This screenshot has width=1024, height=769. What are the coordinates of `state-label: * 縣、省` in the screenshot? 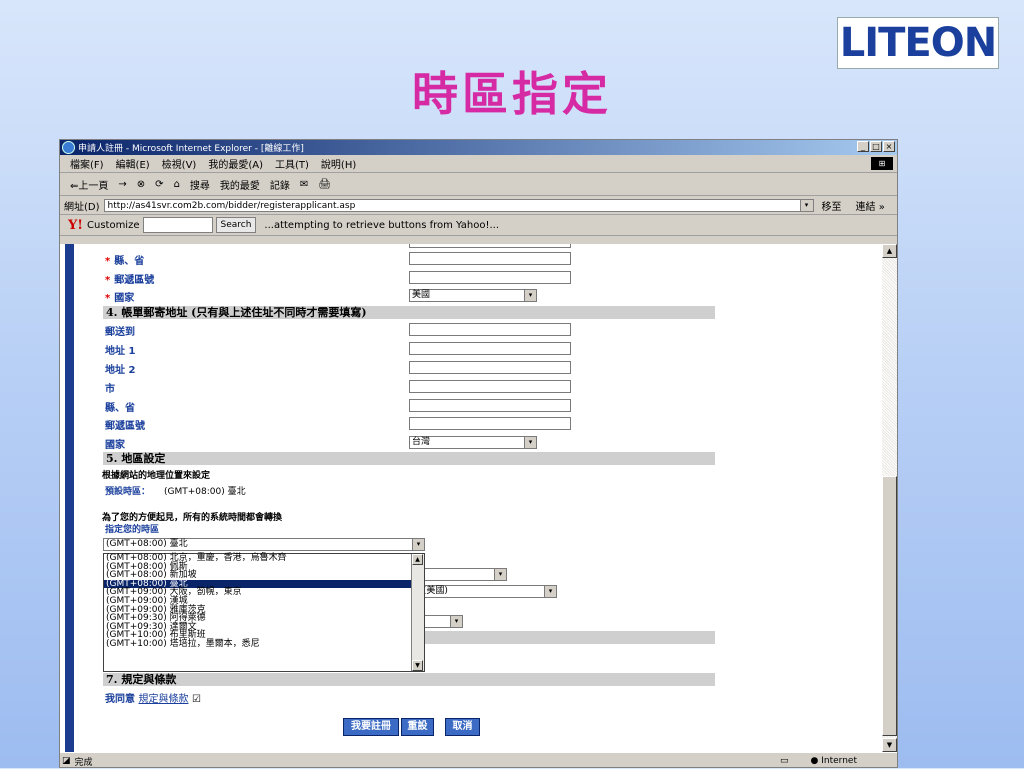 It's located at (125, 261).